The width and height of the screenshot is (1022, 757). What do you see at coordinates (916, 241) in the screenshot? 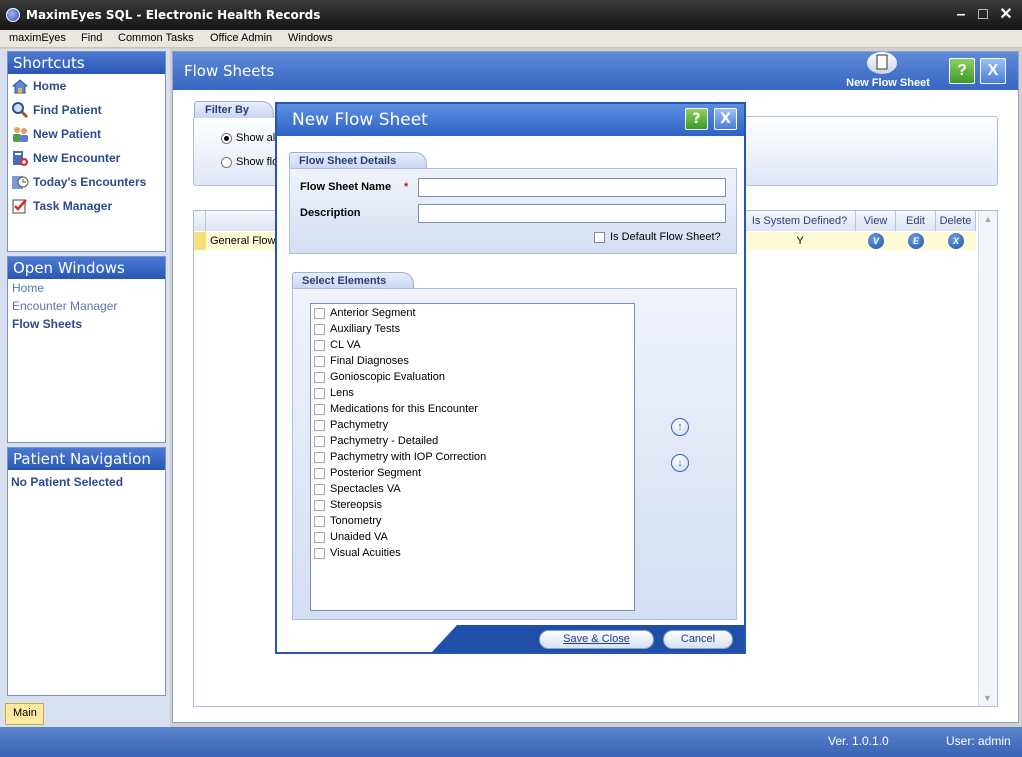
I see `edit-icon: E` at bounding box center [916, 241].